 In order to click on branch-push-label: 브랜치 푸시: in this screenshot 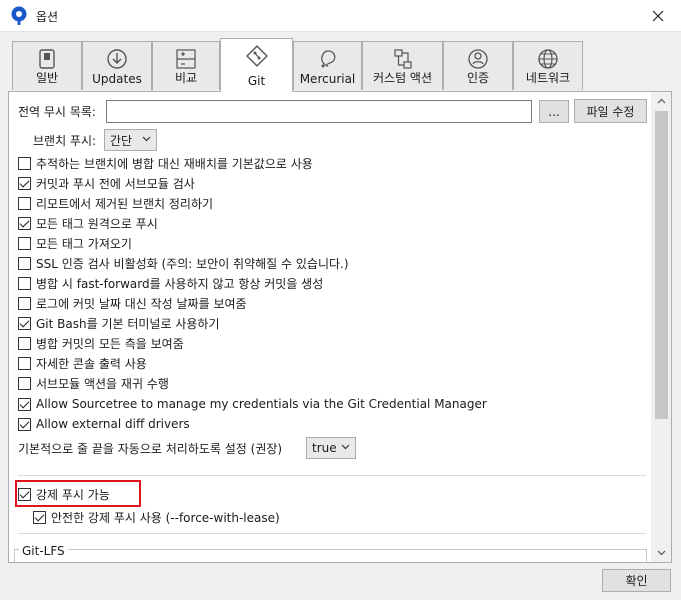, I will do `click(65, 140)`.